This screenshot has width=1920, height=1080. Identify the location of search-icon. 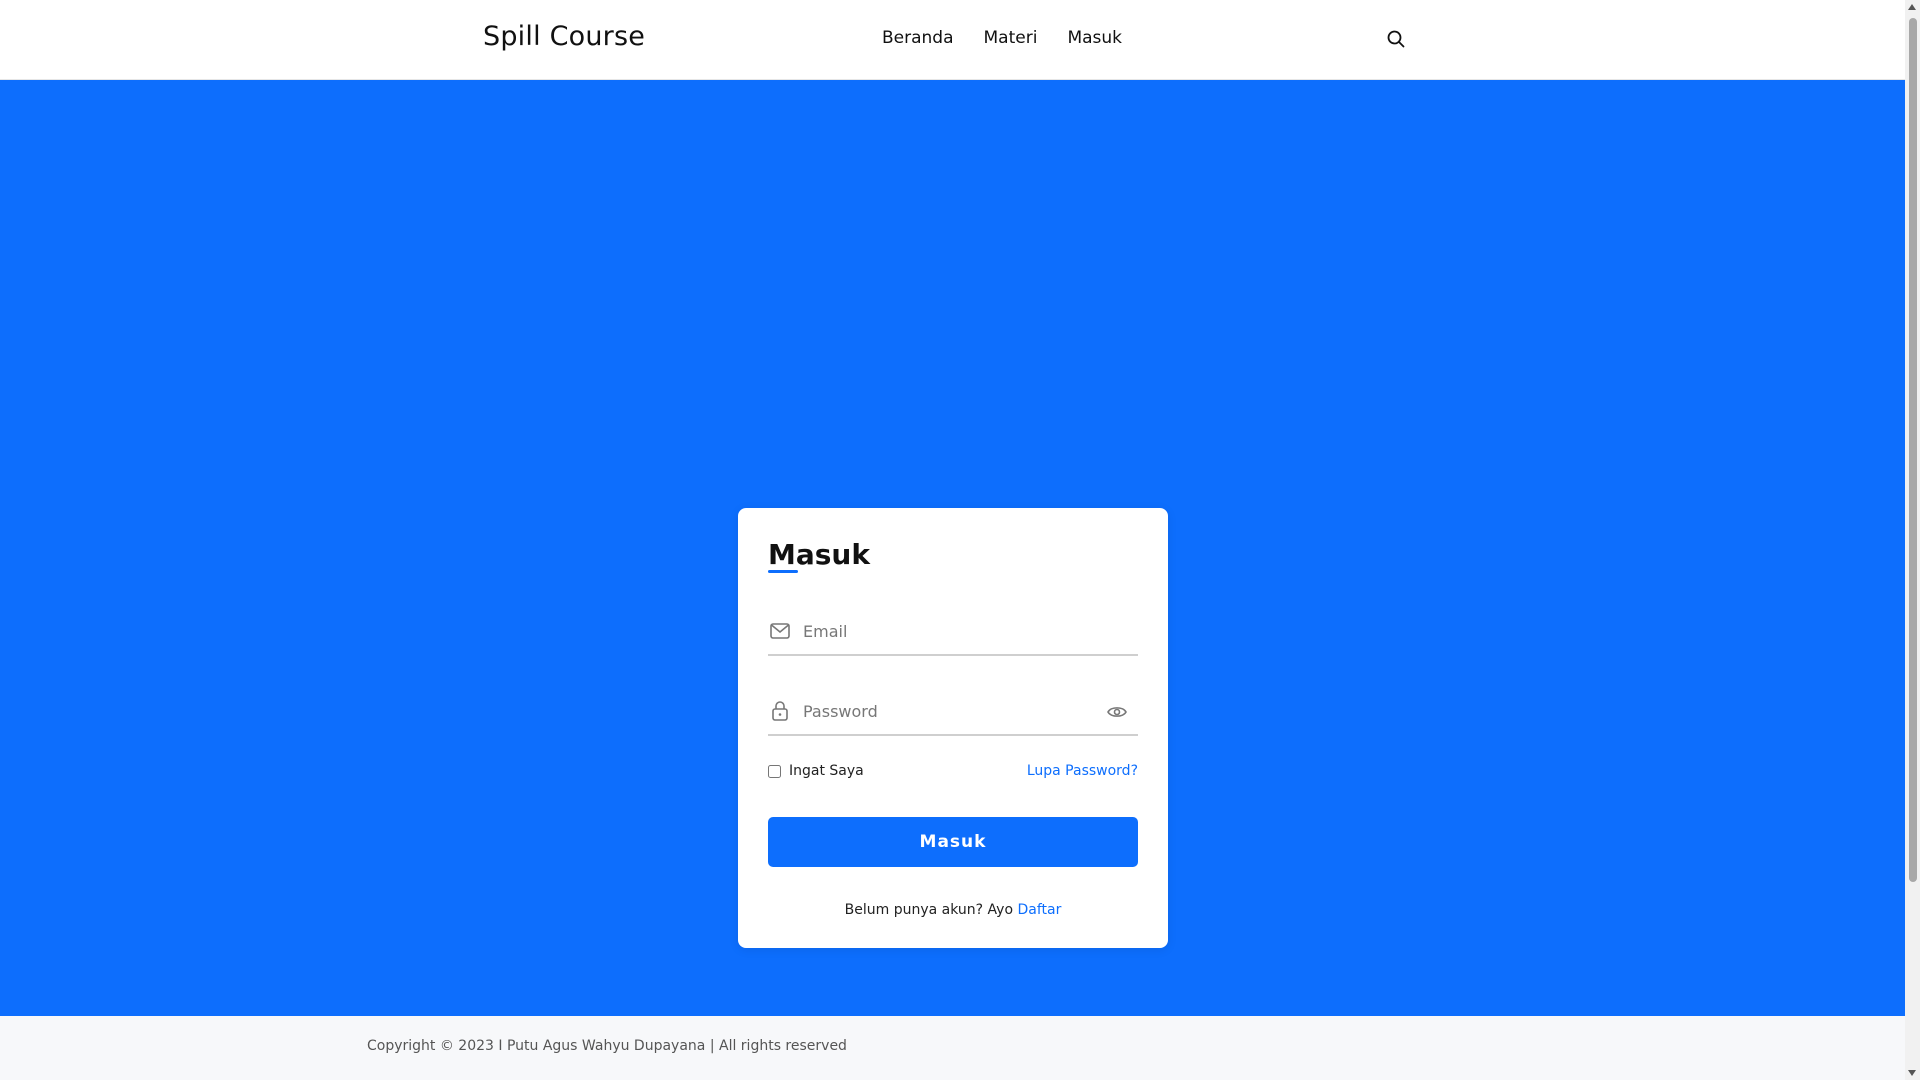
(1396, 39).